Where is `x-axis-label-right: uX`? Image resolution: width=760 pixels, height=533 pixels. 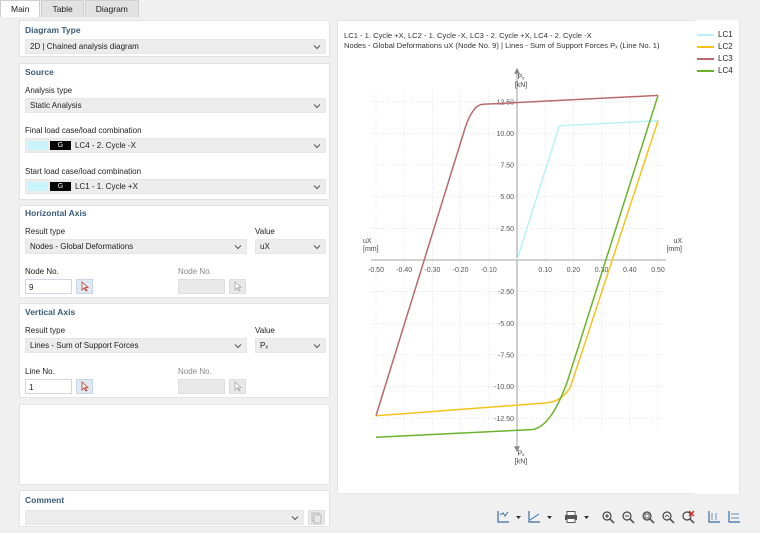 x-axis-label-right: uX is located at coordinates (677, 241).